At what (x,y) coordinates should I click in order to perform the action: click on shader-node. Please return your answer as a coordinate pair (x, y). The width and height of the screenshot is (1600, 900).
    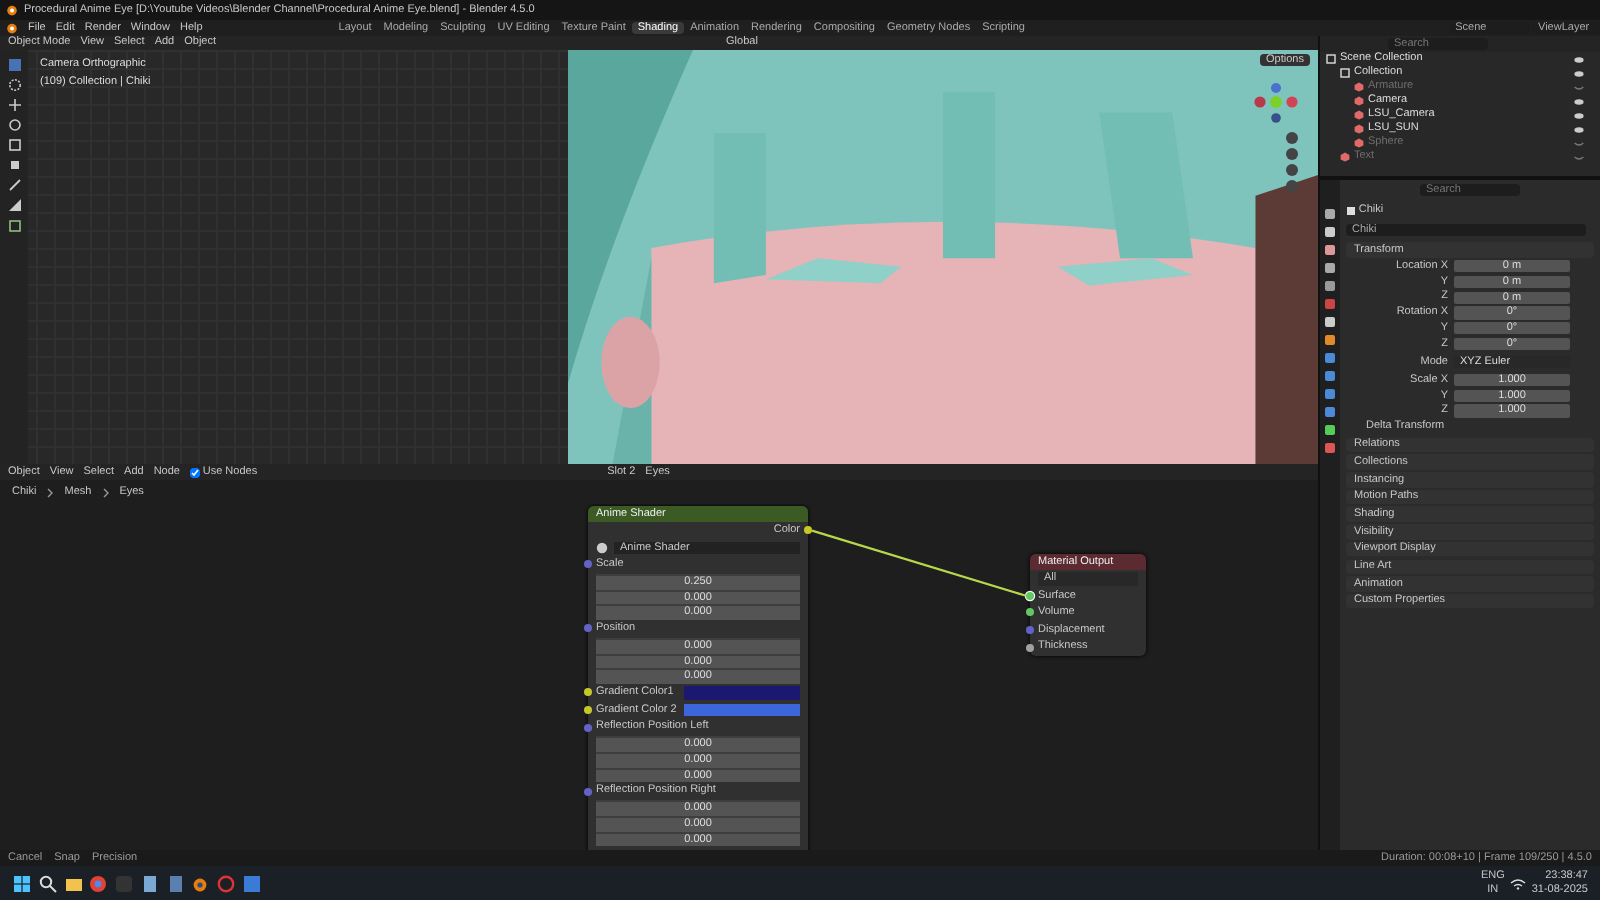
    Looking at the image, I should click on (698, 678).